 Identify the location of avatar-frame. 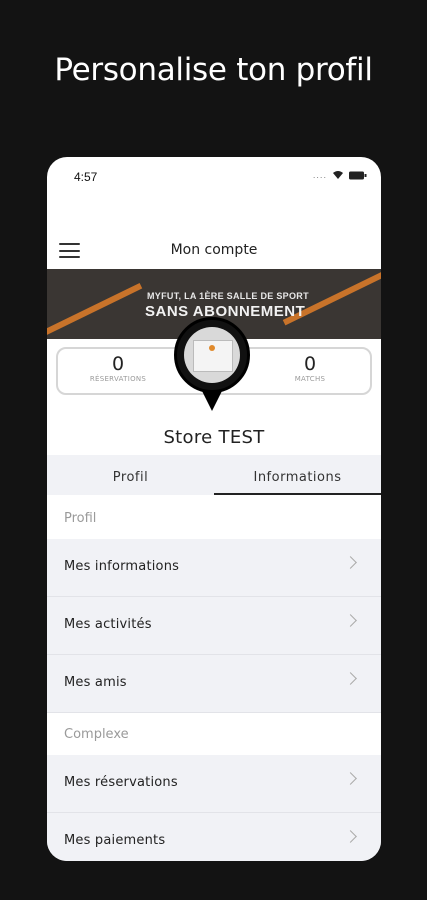
(212, 355).